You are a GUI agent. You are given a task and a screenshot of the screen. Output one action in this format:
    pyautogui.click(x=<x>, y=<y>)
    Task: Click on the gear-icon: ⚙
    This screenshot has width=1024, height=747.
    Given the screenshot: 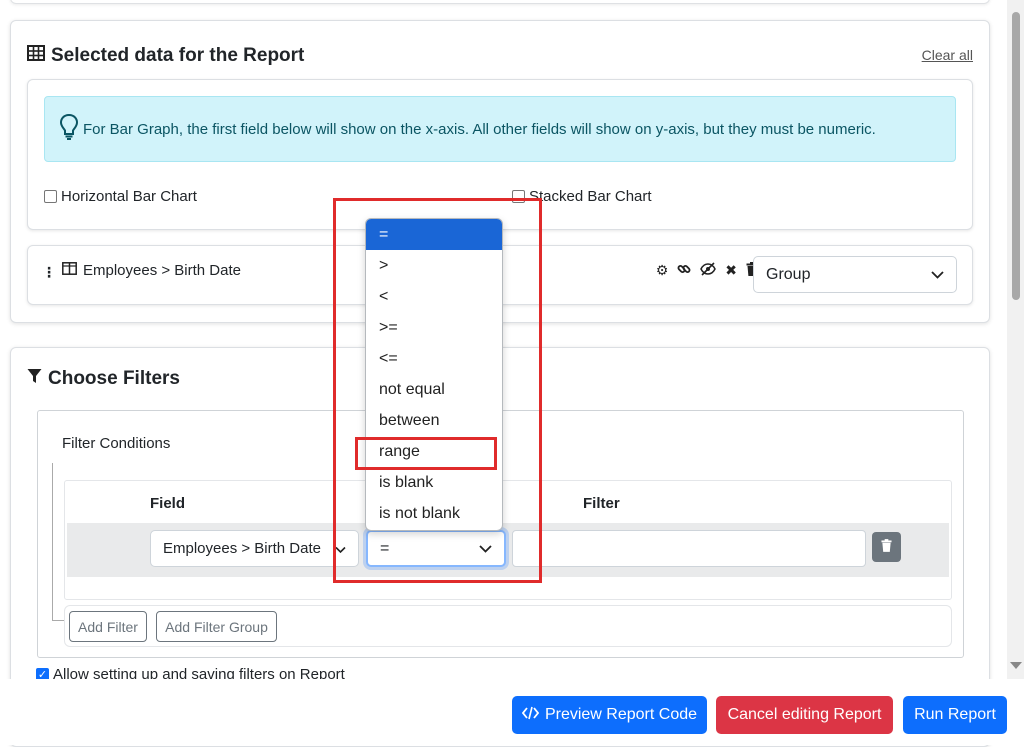 What is the action you would take?
    pyautogui.click(x=662, y=270)
    